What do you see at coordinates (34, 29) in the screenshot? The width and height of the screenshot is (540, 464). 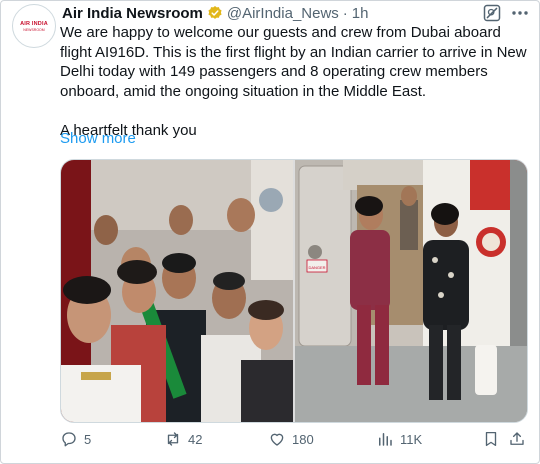 I see `avatar-logo-subtext: NEWSROOM` at bounding box center [34, 29].